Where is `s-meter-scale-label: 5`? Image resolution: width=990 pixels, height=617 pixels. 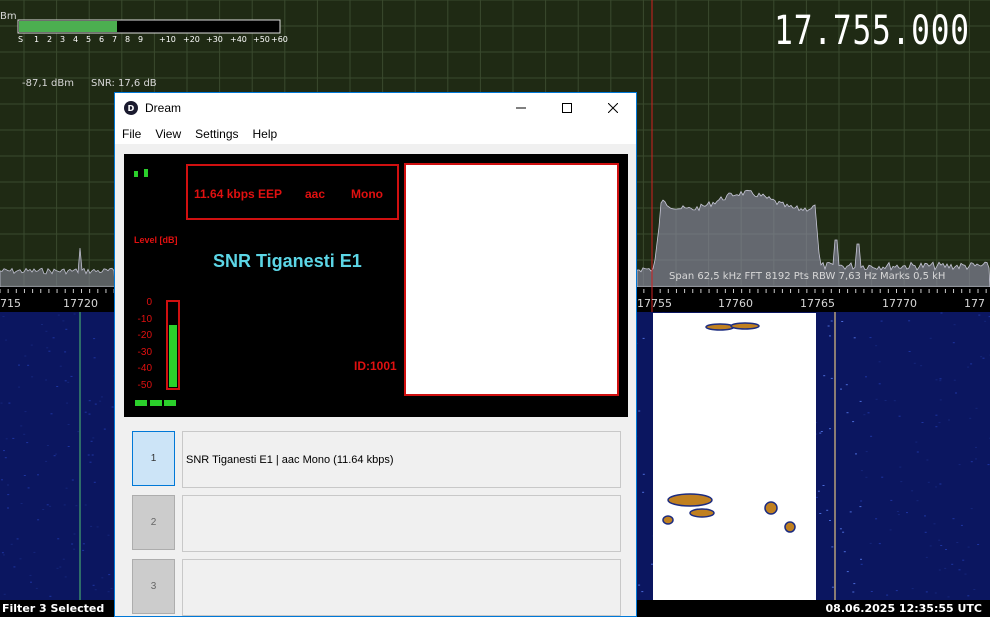
s-meter-scale-label: 5 is located at coordinates (89, 39).